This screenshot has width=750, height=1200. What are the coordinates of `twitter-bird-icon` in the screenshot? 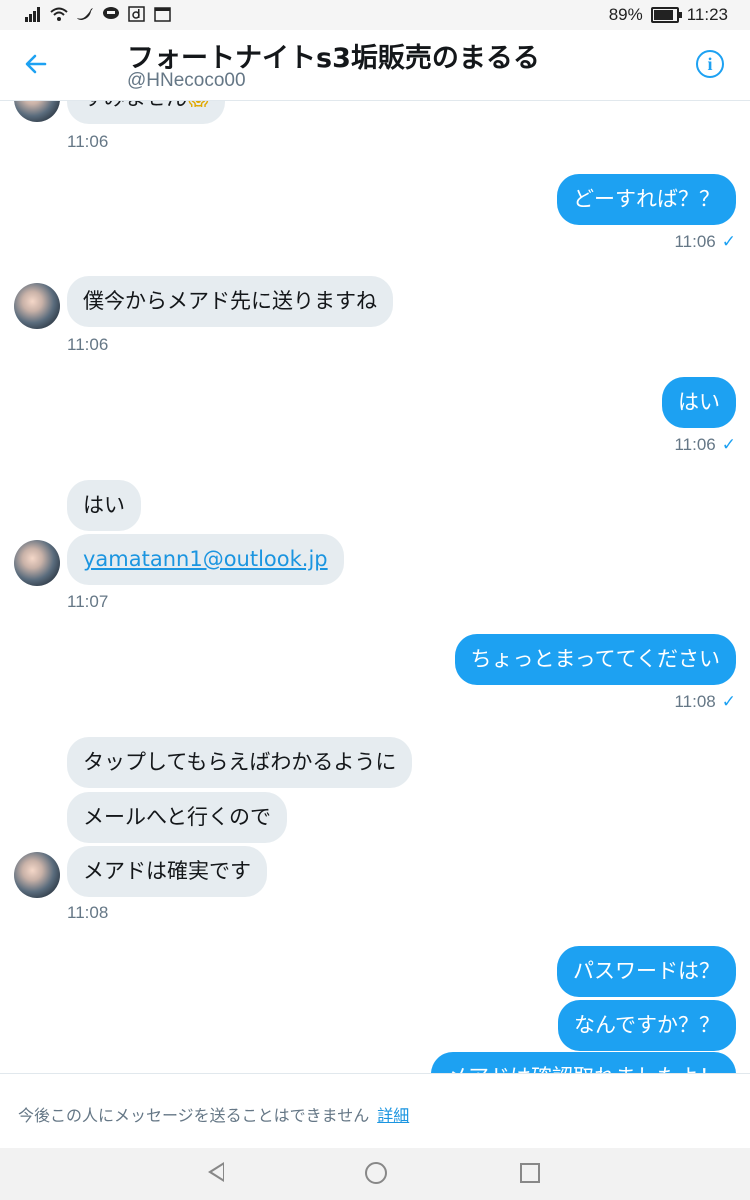 It's located at (85, 14).